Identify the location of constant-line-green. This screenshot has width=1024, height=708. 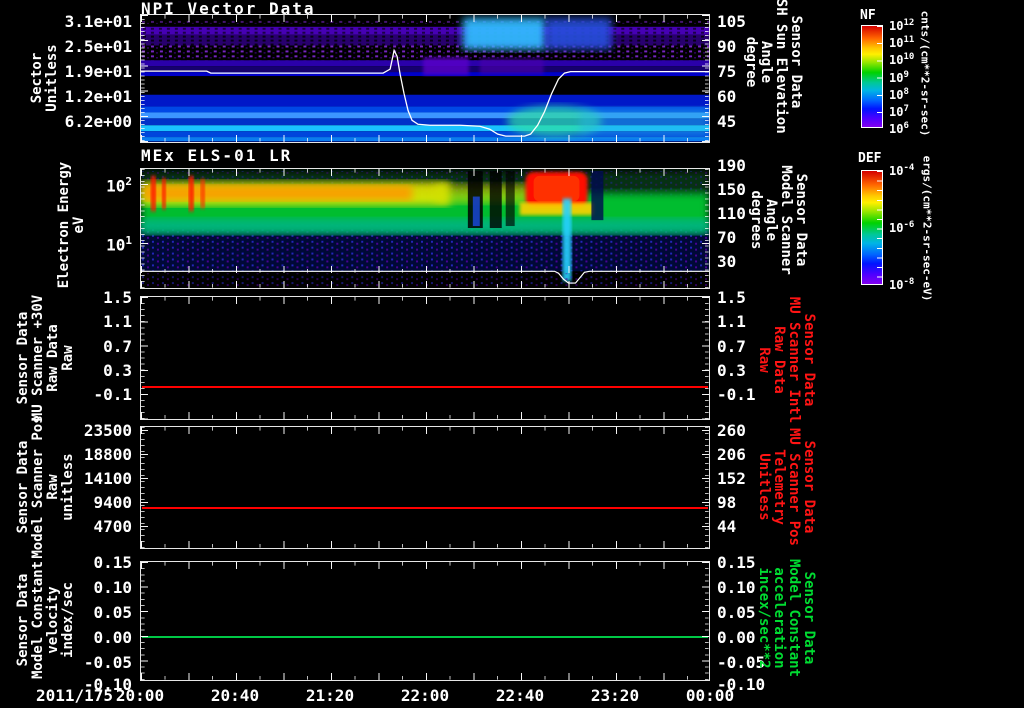
(425, 637).